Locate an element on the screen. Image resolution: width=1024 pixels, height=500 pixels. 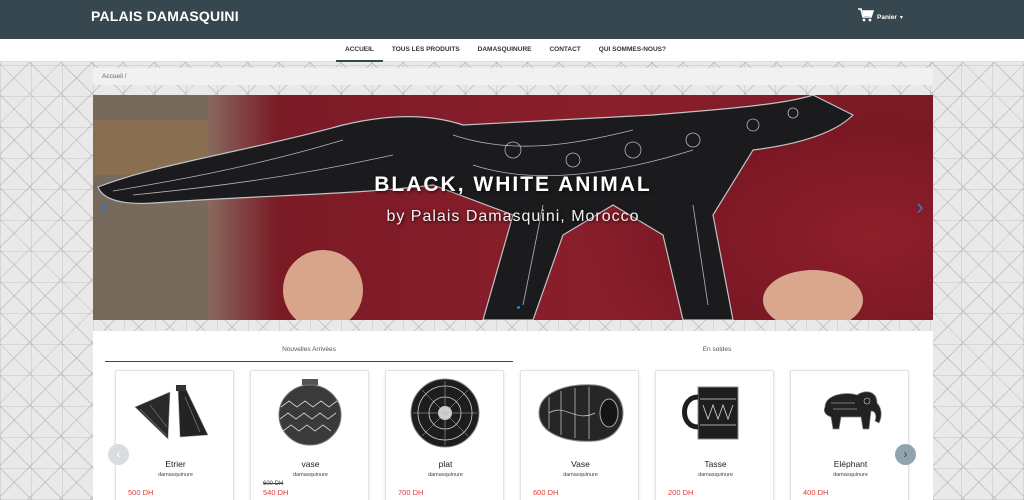
product-card: Eléphant damasquinure 400 DH is located at coordinates (849, 435).